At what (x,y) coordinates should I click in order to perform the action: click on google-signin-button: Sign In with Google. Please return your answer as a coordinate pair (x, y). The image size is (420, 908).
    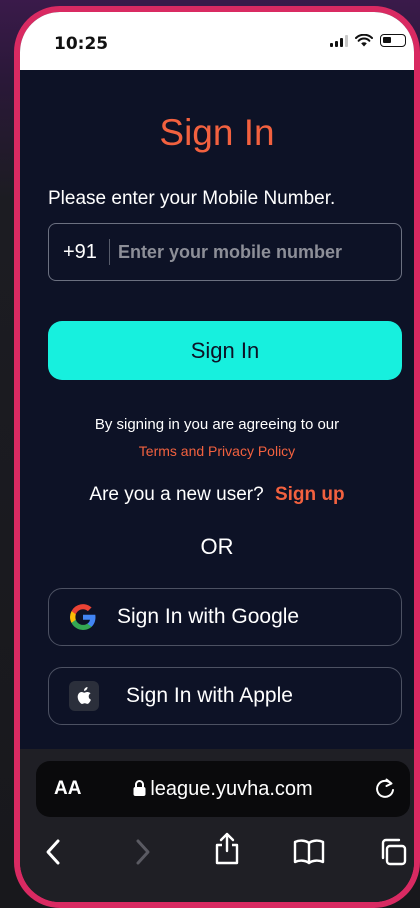
    Looking at the image, I should click on (225, 617).